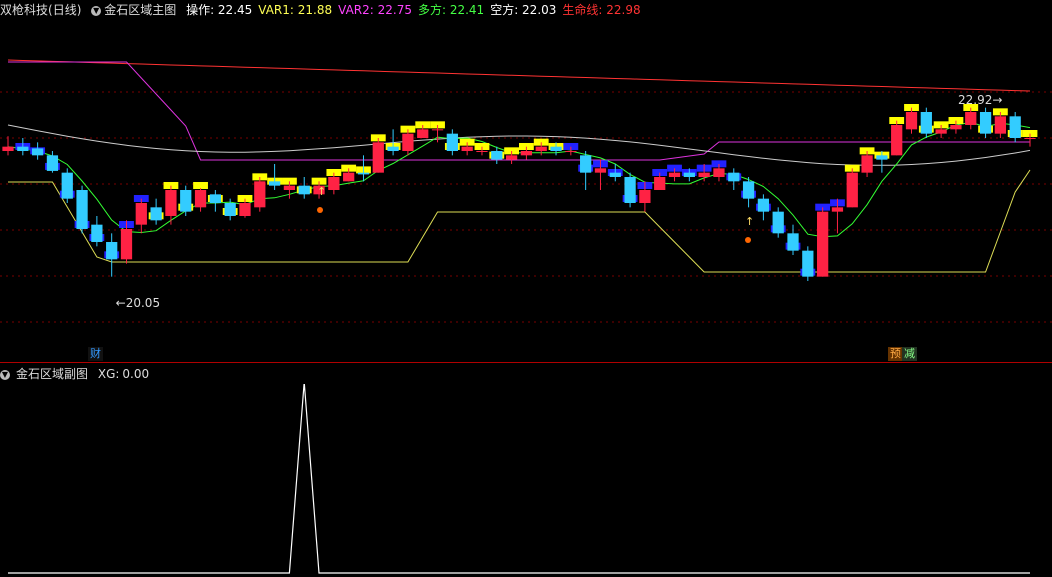 The width and height of the screenshot is (1052, 577). I want to click on indicator-value-4: 空方: 22.03, so click(523, 10).